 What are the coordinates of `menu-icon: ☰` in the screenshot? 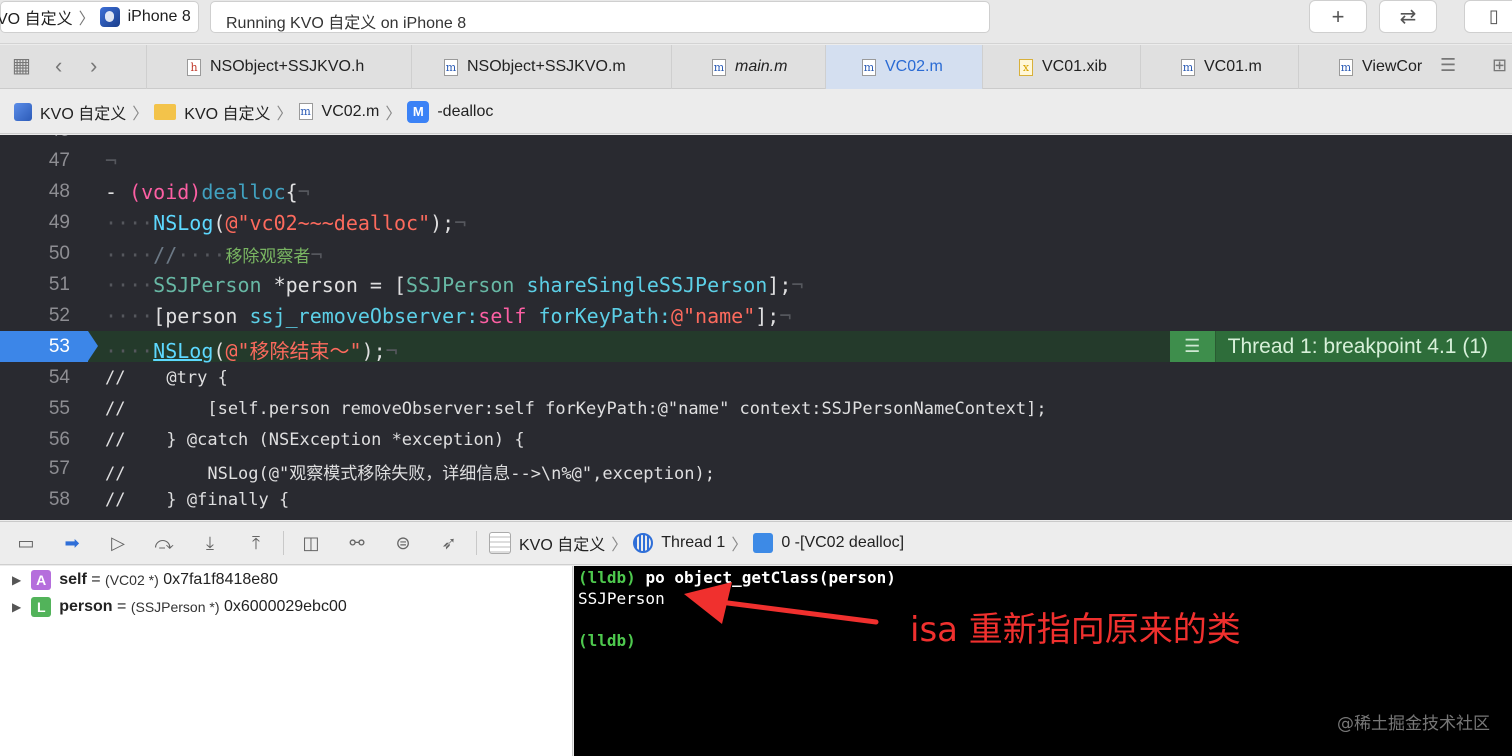 It's located at (1192, 346).